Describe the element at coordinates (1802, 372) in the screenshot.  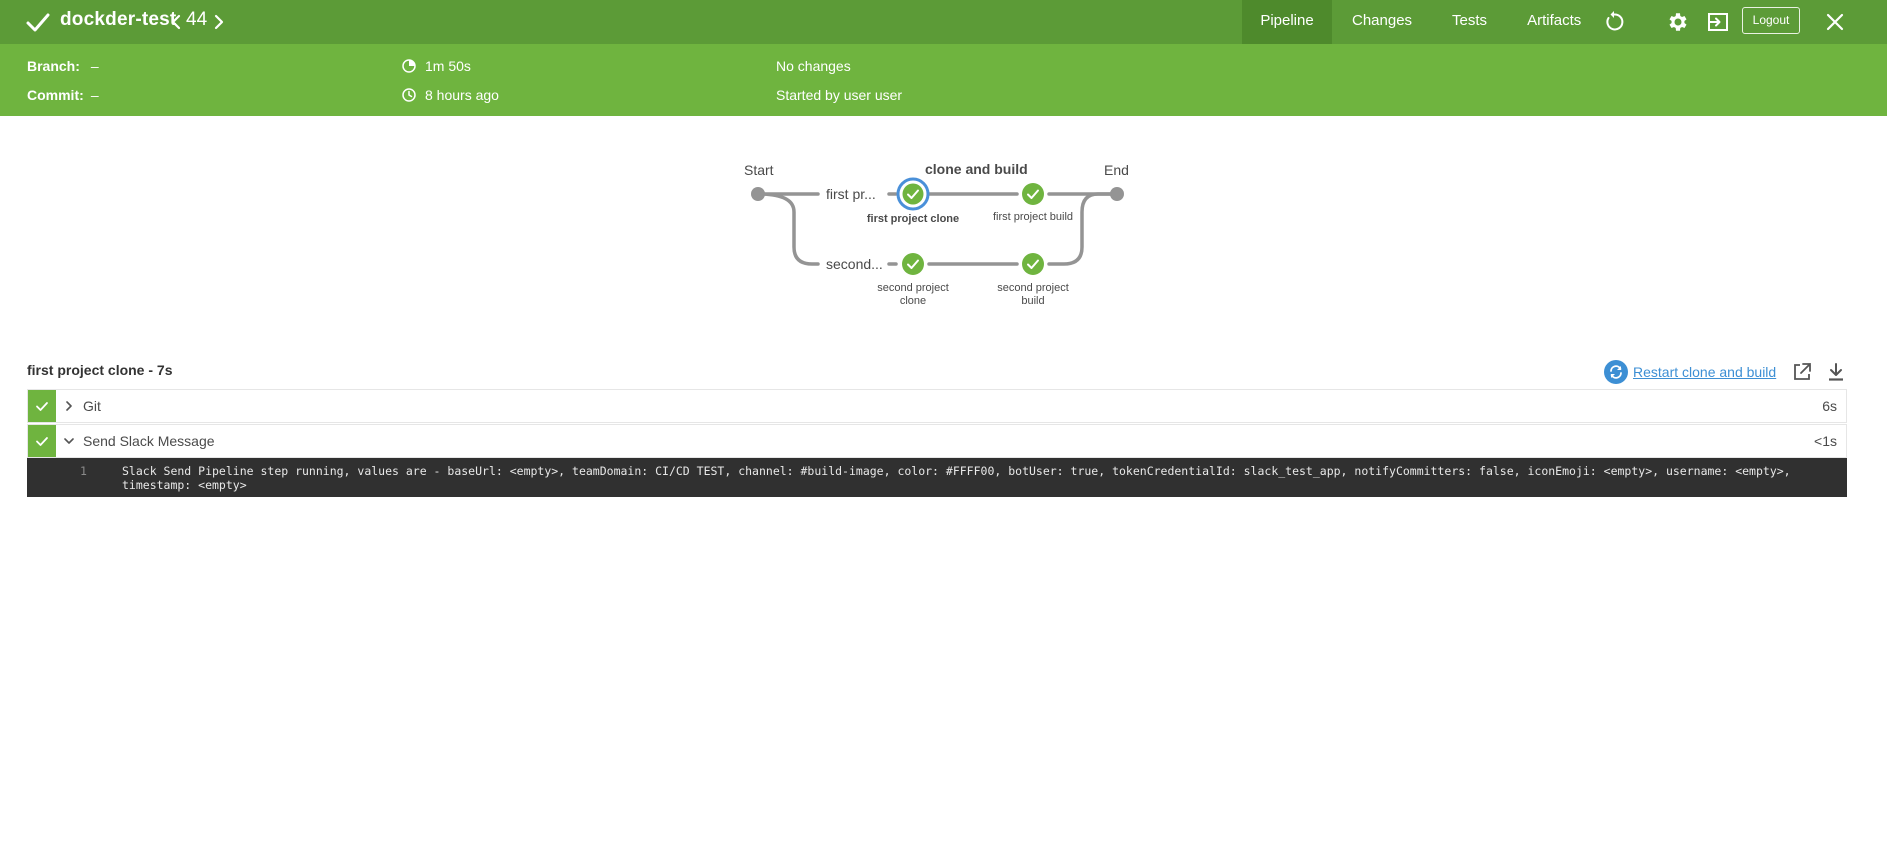
I see `open-in-new-window-icon` at that location.